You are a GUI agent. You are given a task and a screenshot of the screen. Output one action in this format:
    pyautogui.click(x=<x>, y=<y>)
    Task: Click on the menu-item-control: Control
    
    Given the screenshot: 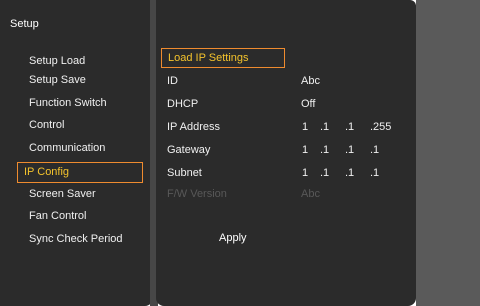 What is the action you would take?
    pyautogui.click(x=79, y=125)
    